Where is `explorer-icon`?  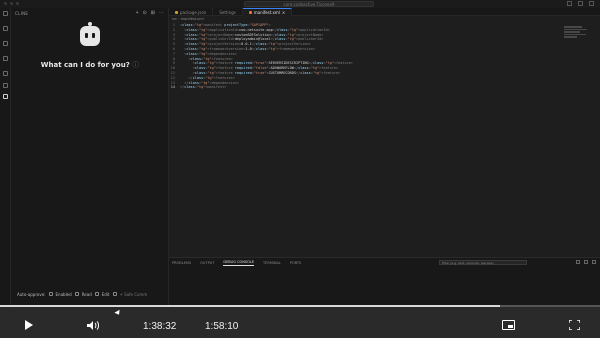 explorer-icon is located at coordinates (5, 13).